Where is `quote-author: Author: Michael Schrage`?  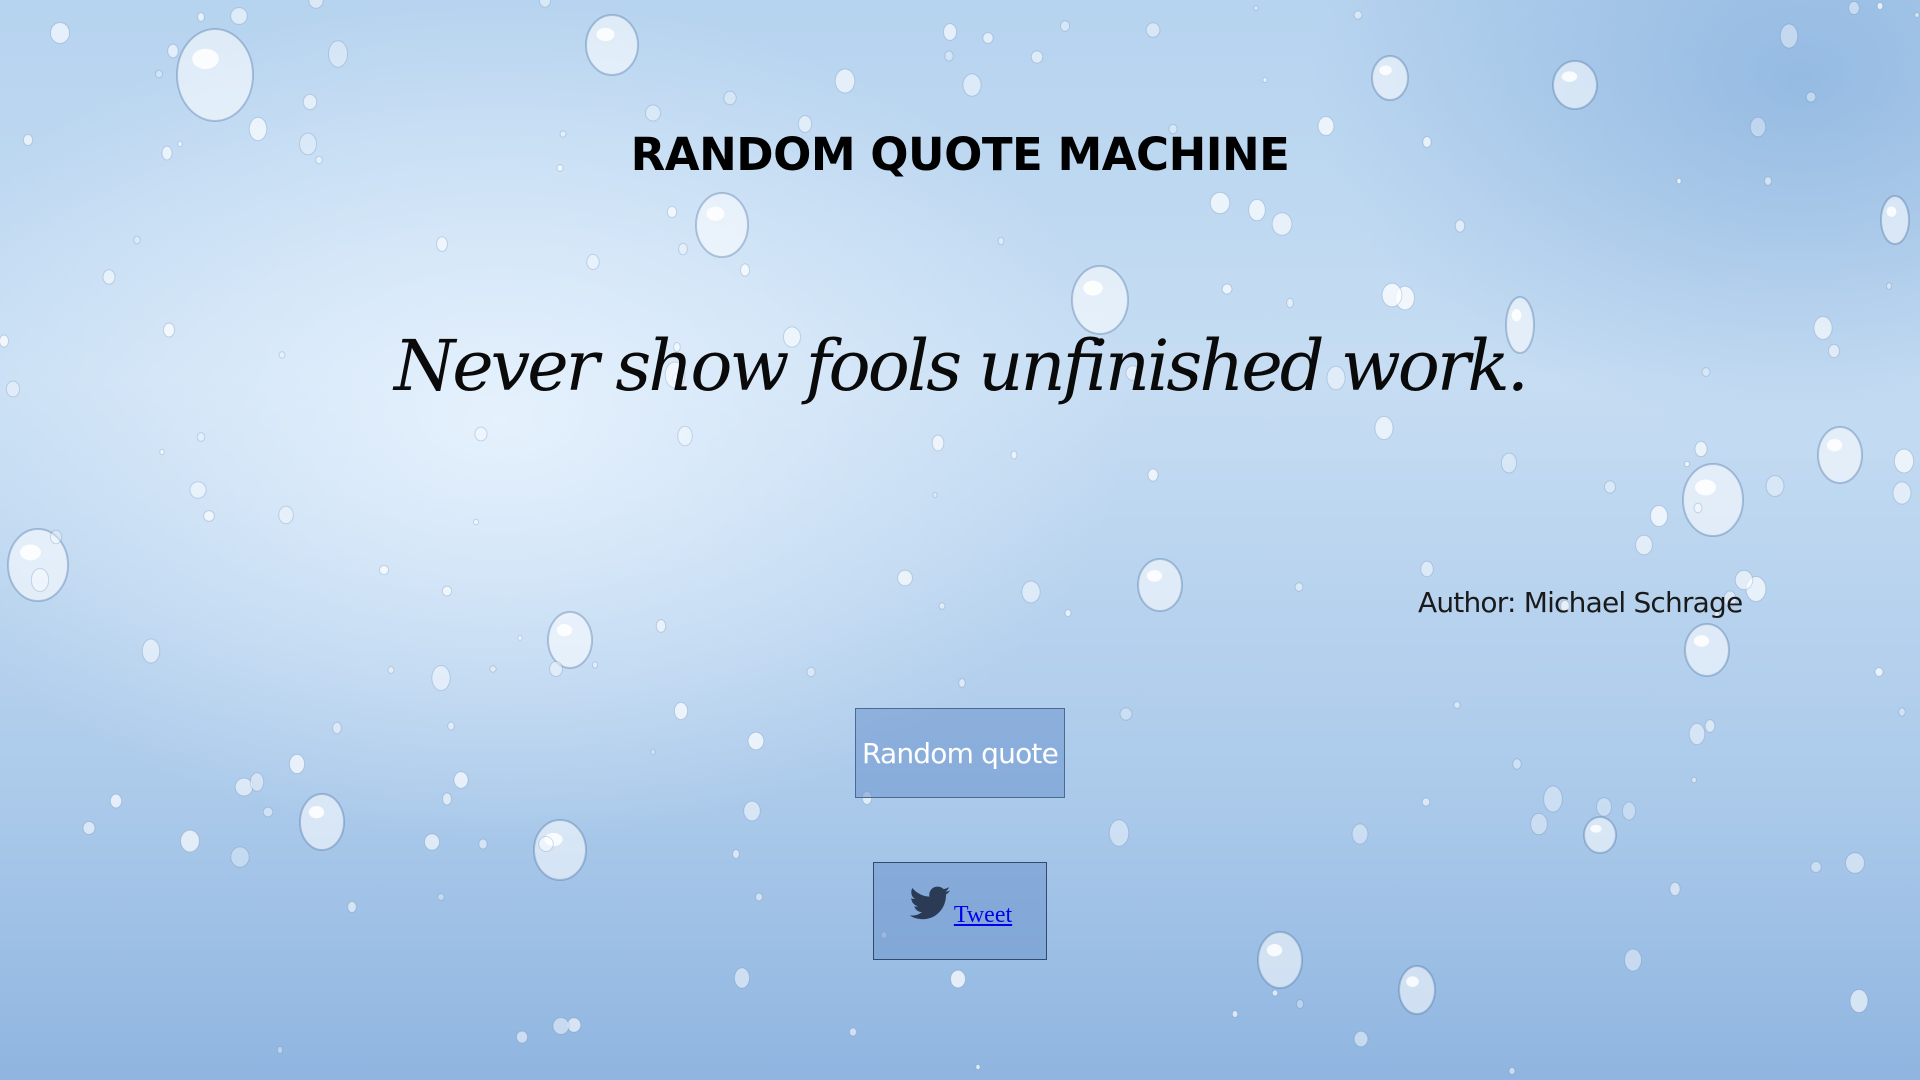
quote-author: Author: Michael Schrage is located at coordinates (1580, 602).